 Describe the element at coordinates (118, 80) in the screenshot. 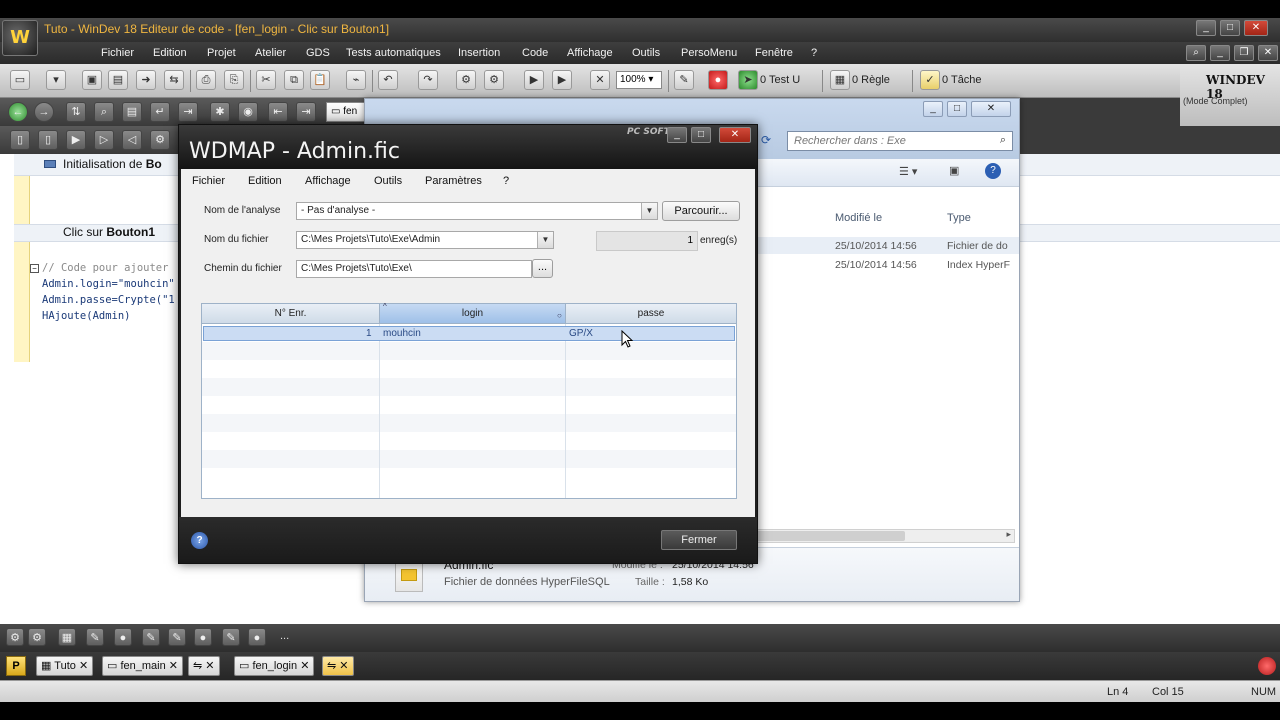

I see `save-all-icon: ▤` at that location.